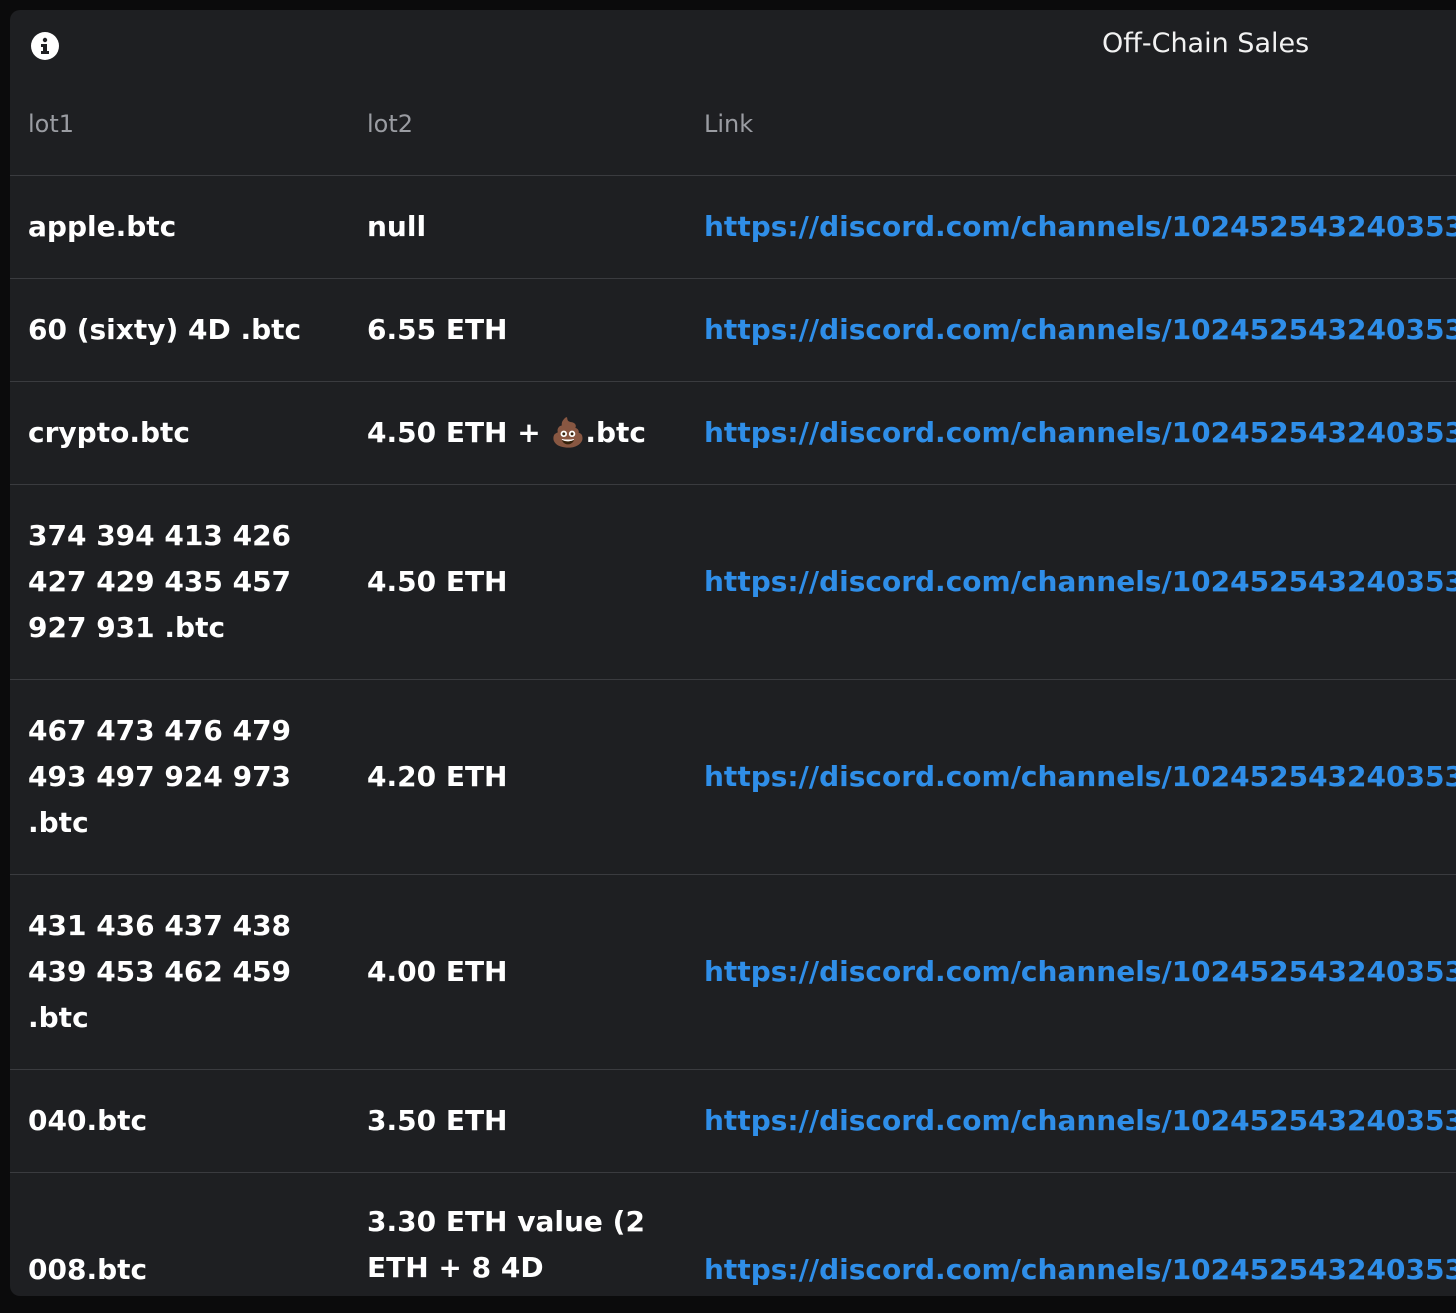 The height and width of the screenshot is (1313, 1456). What do you see at coordinates (390, 124) in the screenshot?
I see `column-header-lot2: lot2` at bounding box center [390, 124].